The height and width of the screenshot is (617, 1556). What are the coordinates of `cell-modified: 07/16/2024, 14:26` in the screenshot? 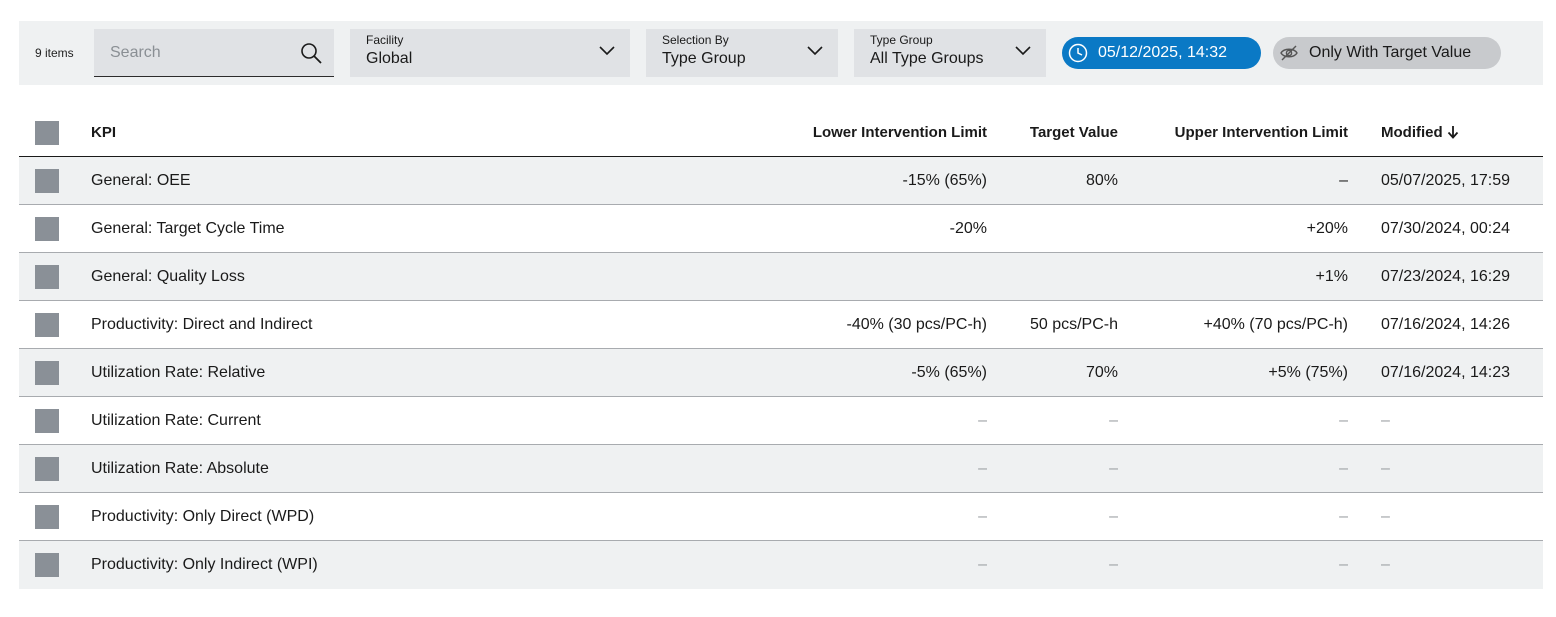 It's located at (1446, 324).